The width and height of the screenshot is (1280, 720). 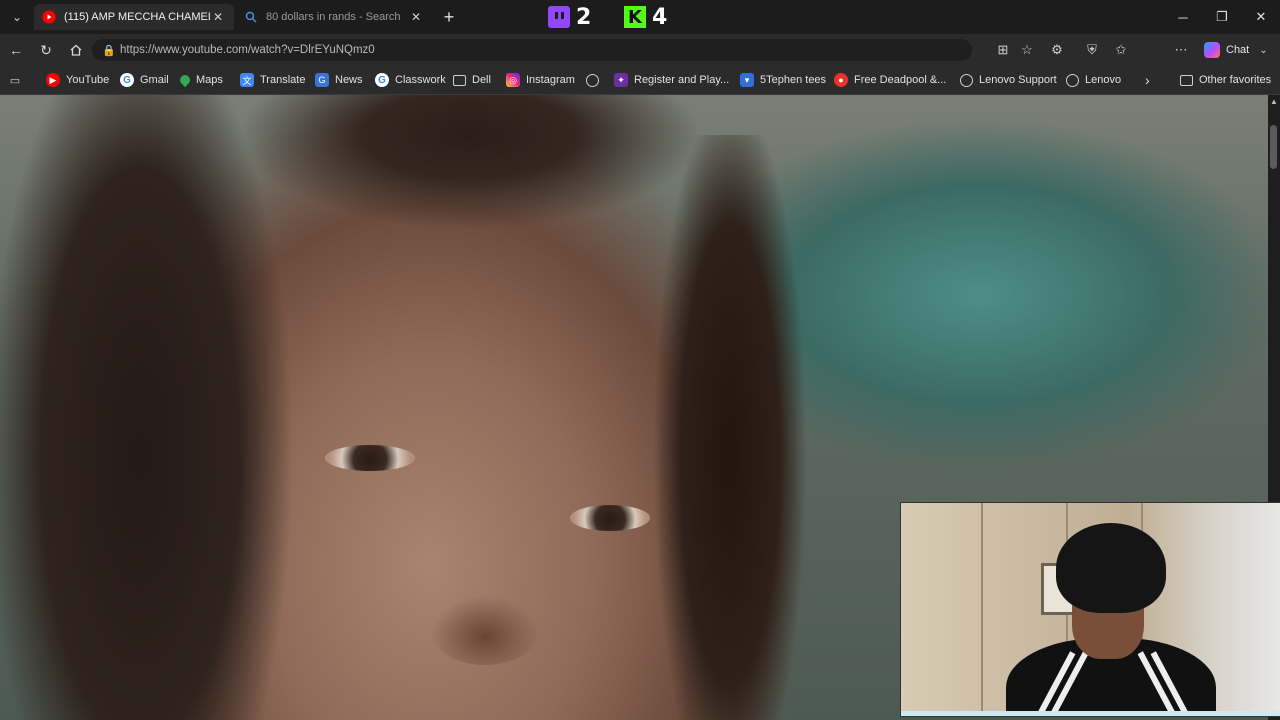 What do you see at coordinates (1111, 619) in the screenshot?
I see `webcam-person` at bounding box center [1111, 619].